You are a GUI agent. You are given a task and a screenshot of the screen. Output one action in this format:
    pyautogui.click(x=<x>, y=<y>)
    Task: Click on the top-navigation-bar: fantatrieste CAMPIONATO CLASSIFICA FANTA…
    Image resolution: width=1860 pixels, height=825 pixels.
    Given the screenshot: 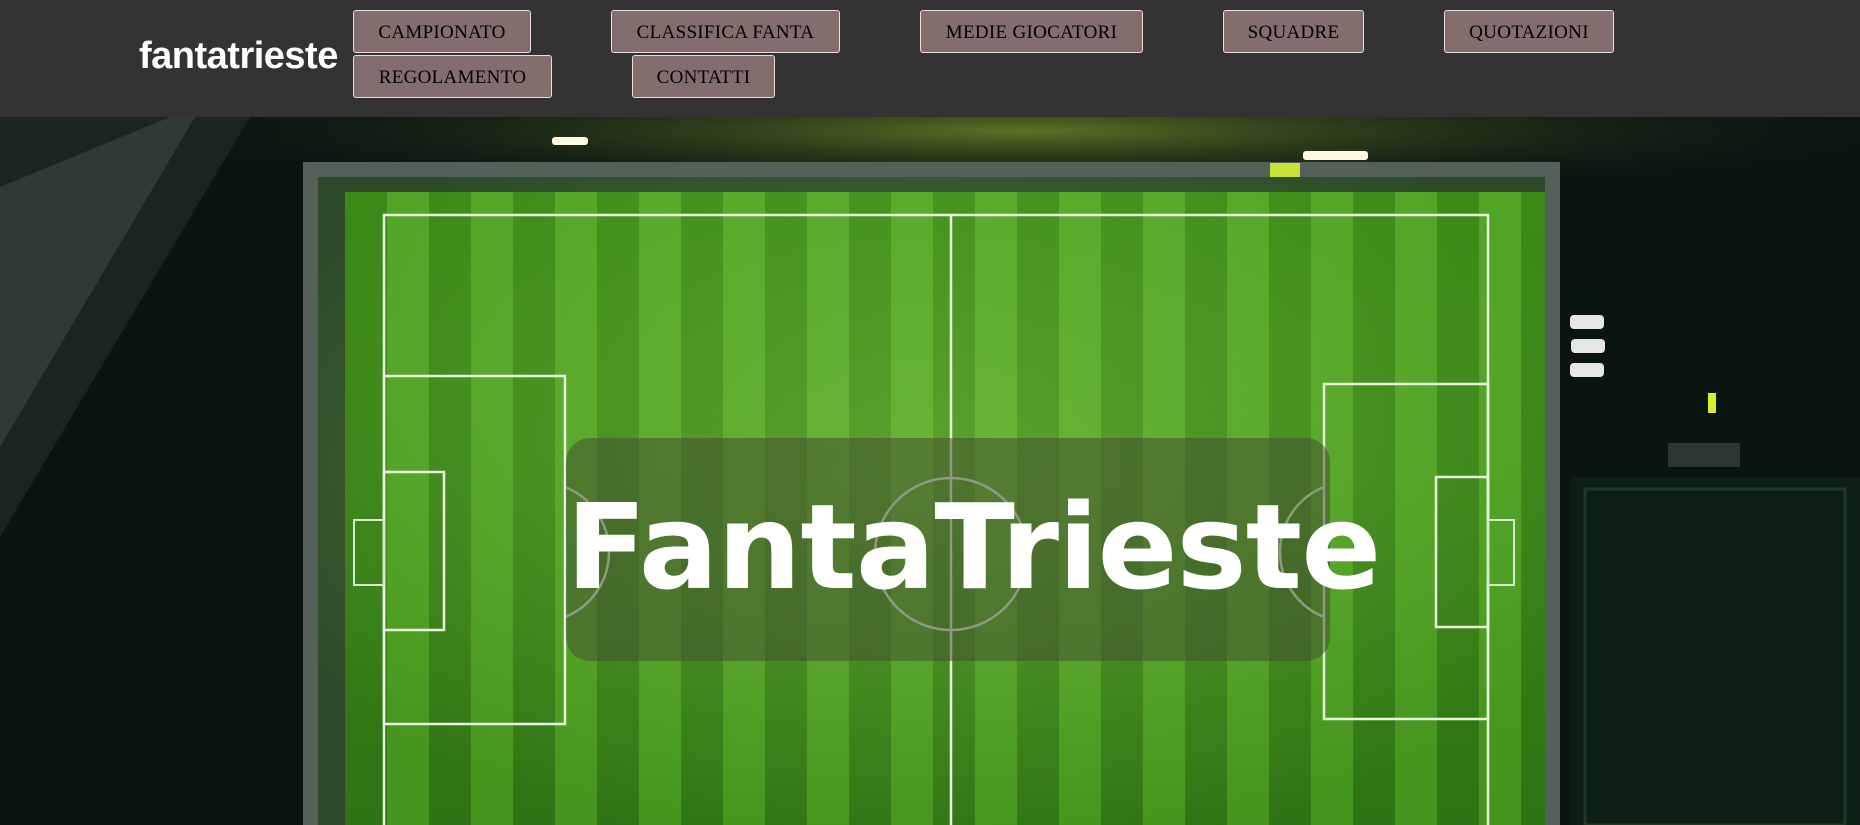 What is the action you would take?
    pyautogui.click(x=930, y=58)
    